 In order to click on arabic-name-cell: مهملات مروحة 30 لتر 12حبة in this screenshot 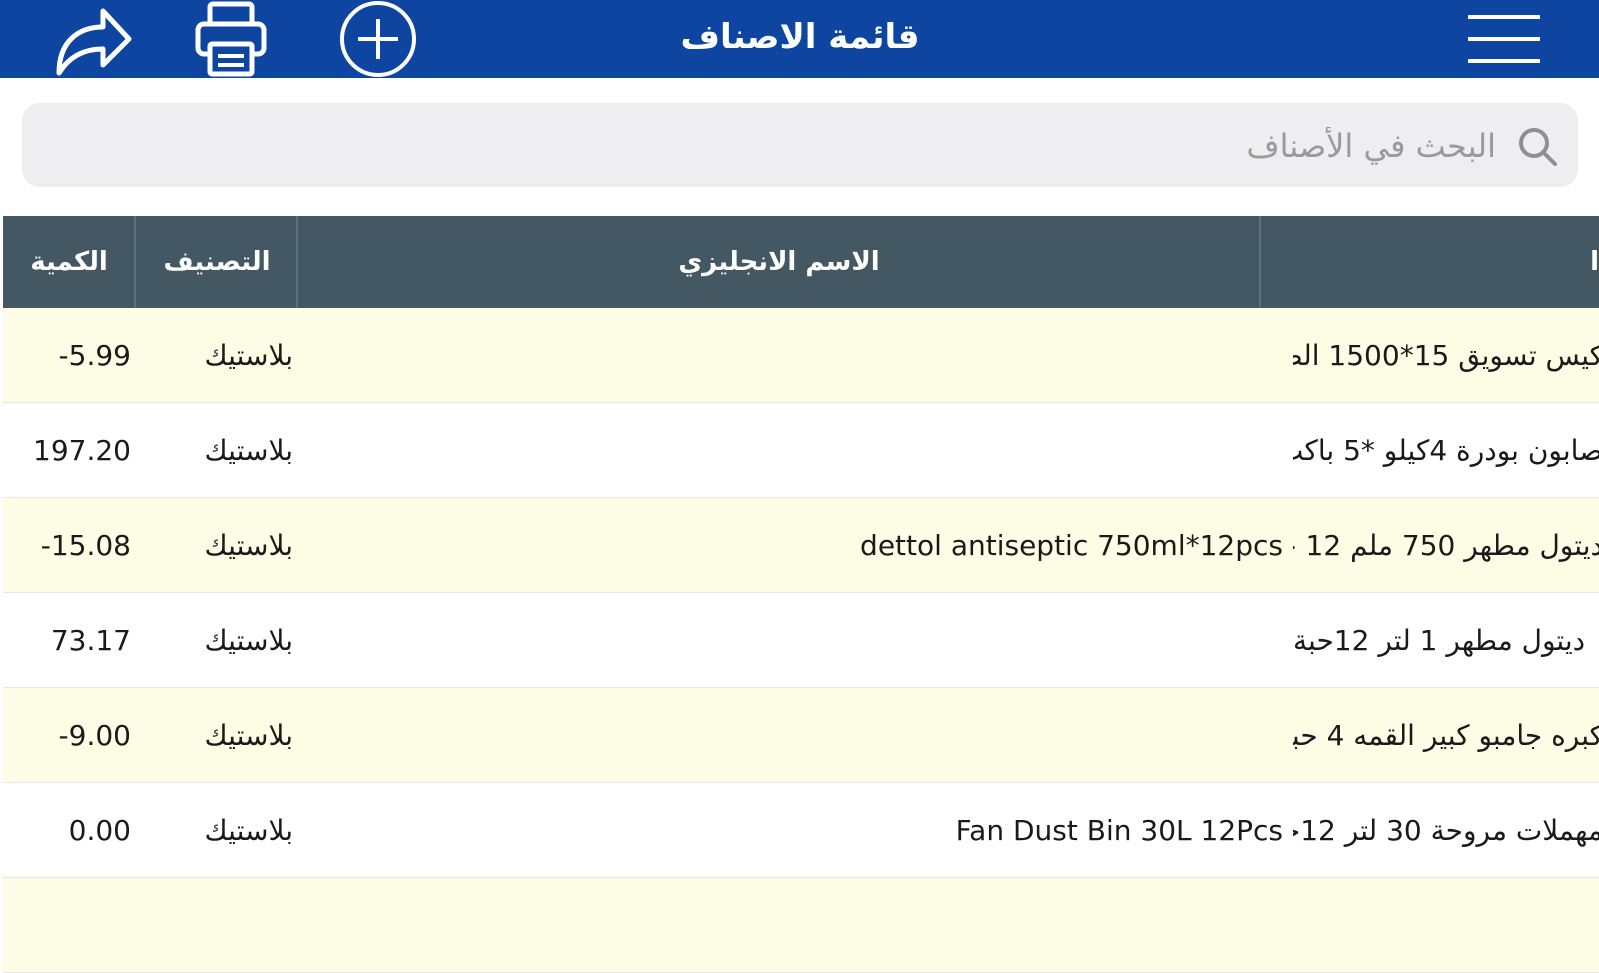, I will do `click(1446, 830)`.